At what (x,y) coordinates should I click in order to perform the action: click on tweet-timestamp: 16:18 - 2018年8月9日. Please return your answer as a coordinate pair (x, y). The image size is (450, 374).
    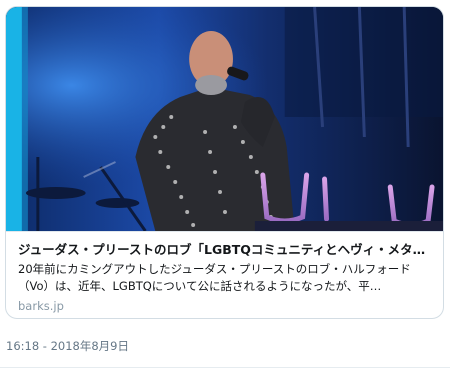
    Looking at the image, I should click on (67, 346).